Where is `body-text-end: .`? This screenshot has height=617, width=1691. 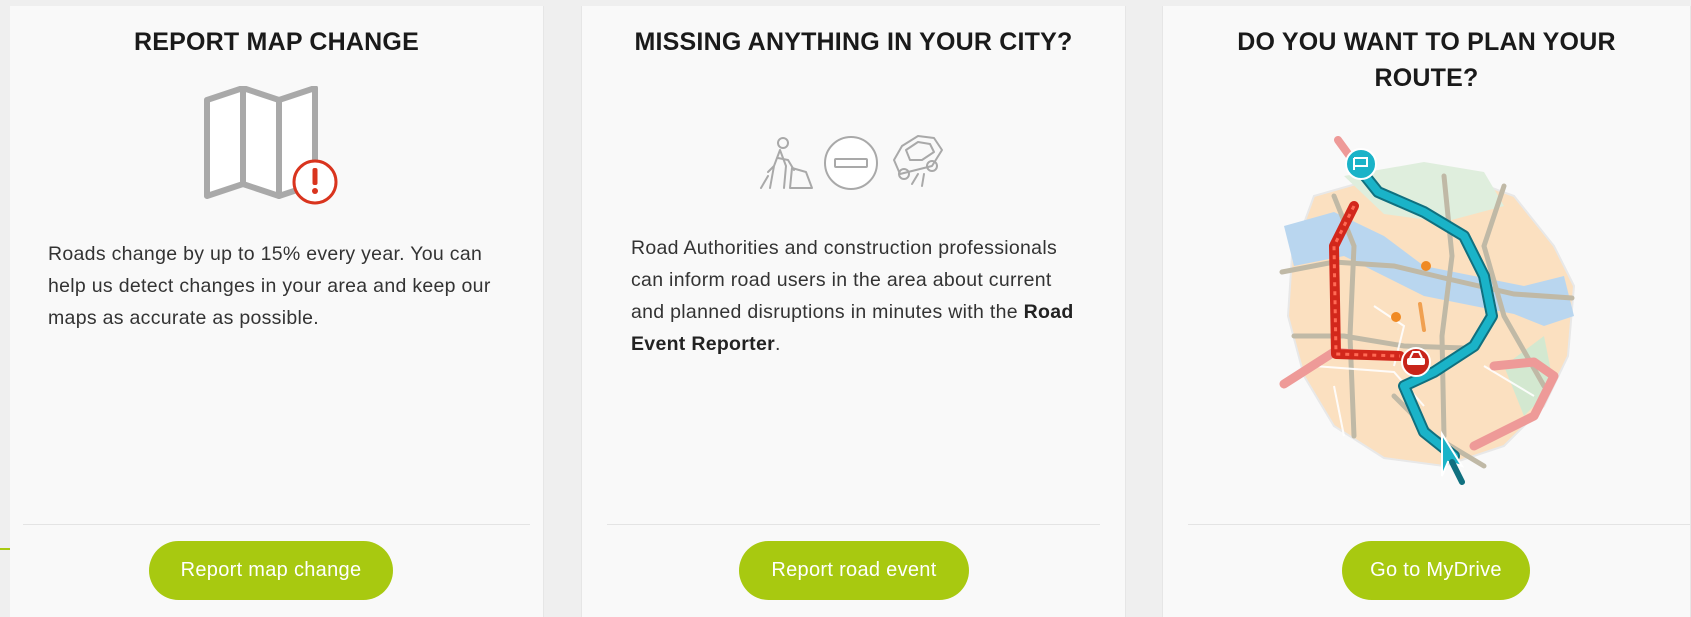 body-text-end: . is located at coordinates (778, 344).